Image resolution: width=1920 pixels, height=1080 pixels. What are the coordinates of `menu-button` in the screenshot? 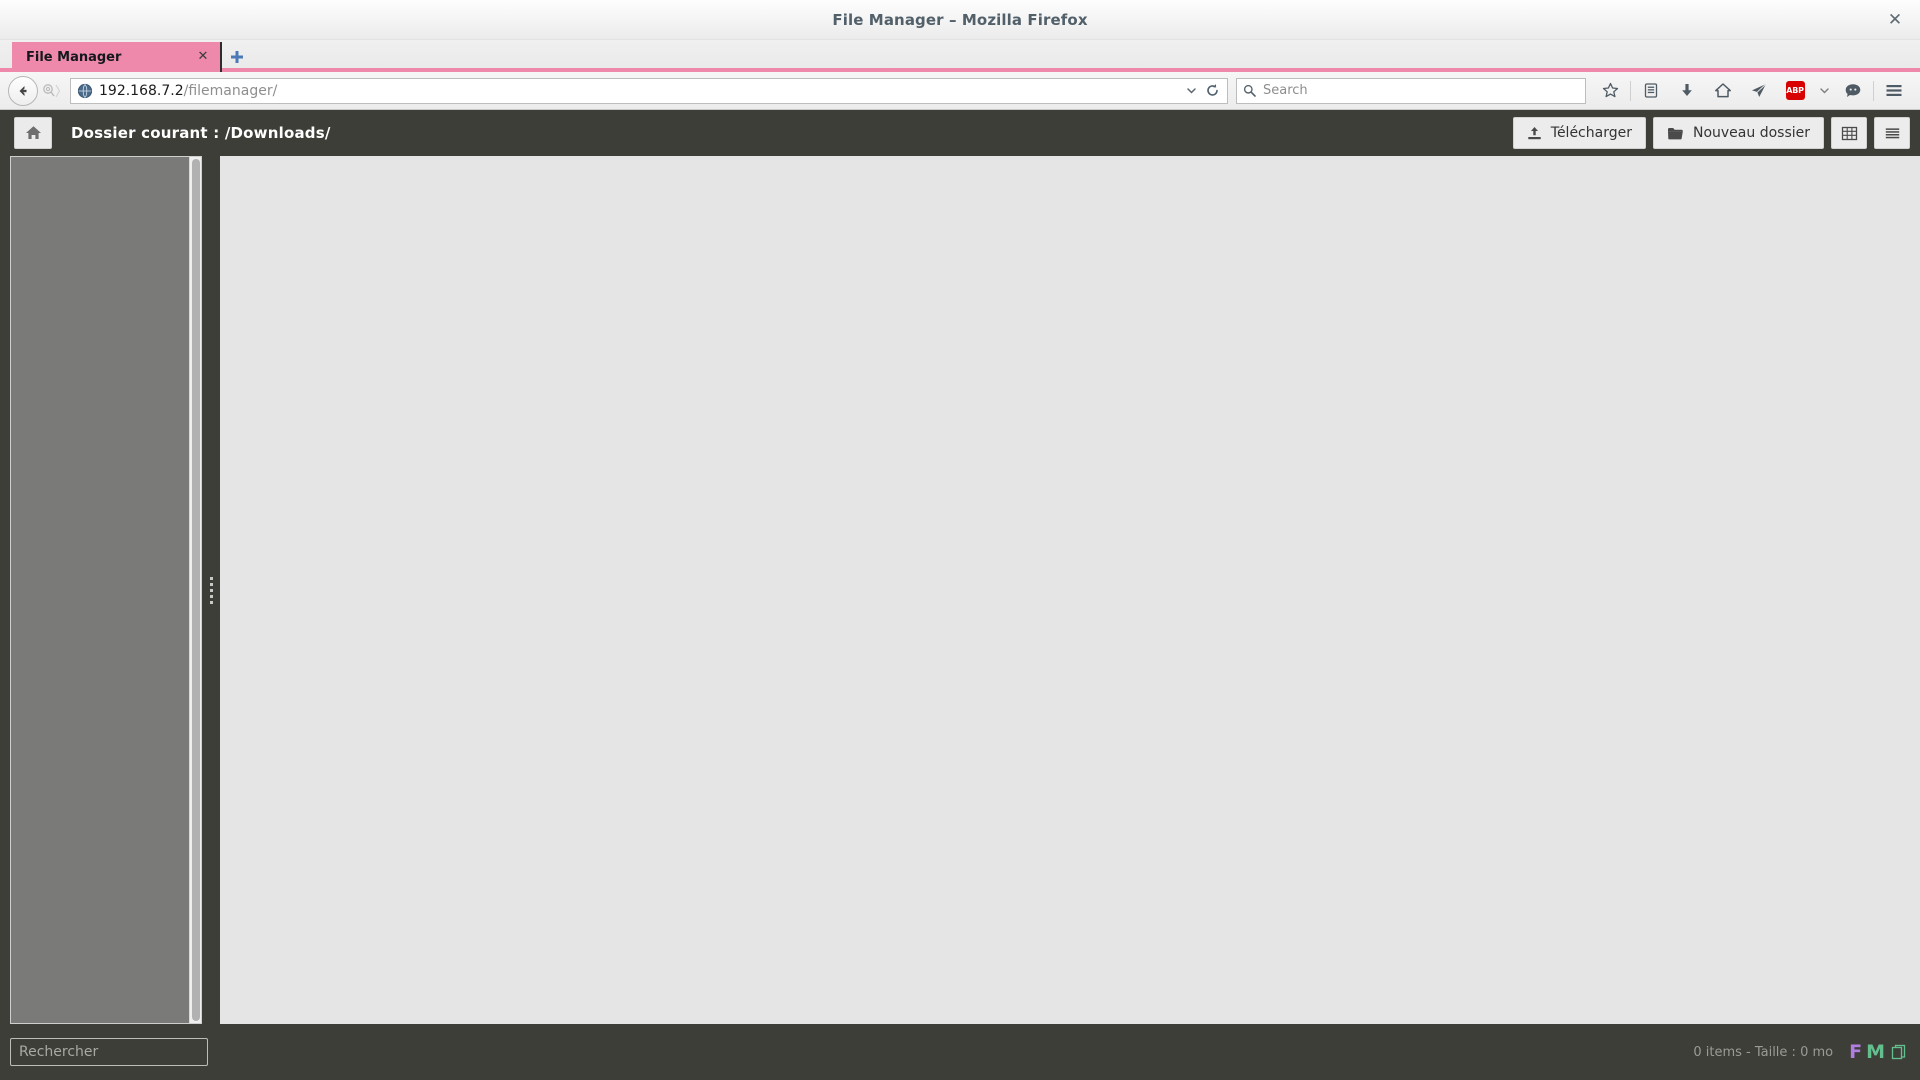 It's located at (1894, 91).